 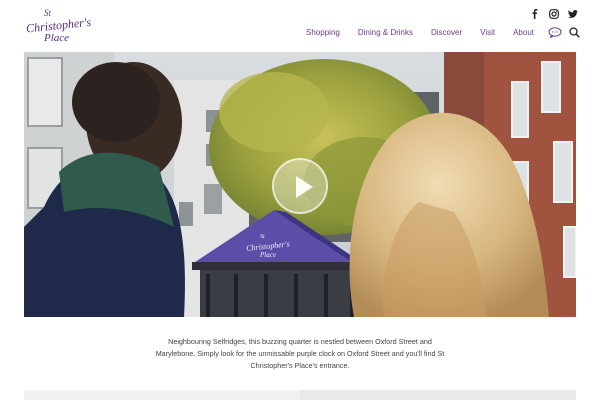 I want to click on play-button, so click(x=300, y=186).